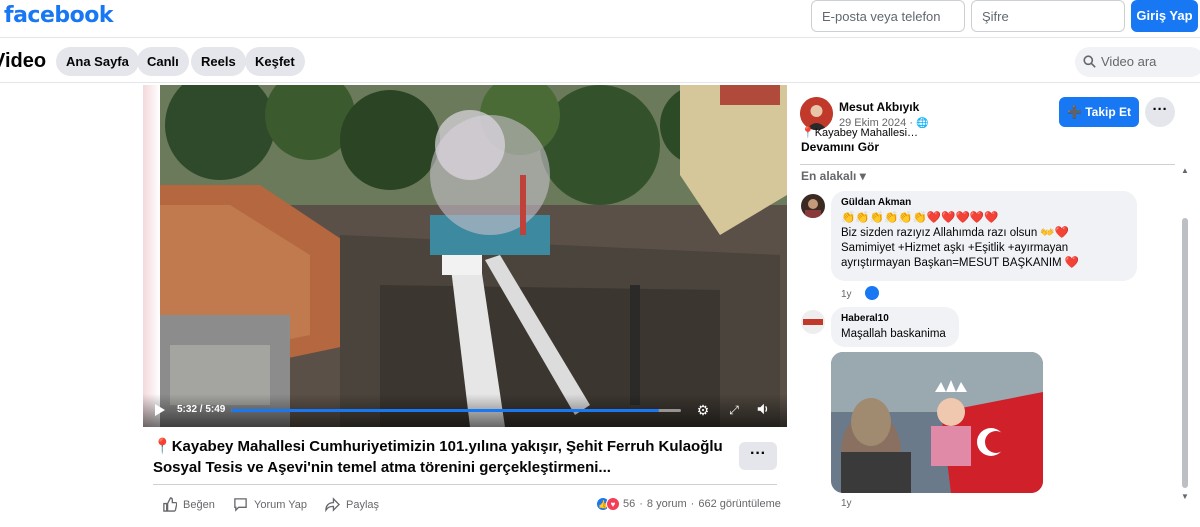  Describe the element at coordinates (218, 61) in the screenshot. I see `tab-reels: Reels` at that location.